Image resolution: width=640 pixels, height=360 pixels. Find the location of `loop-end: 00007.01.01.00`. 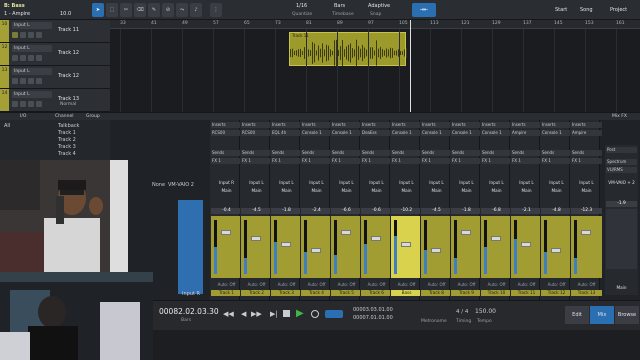

loop-end: 00007.01.01.00 is located at coordinates (373, 318).